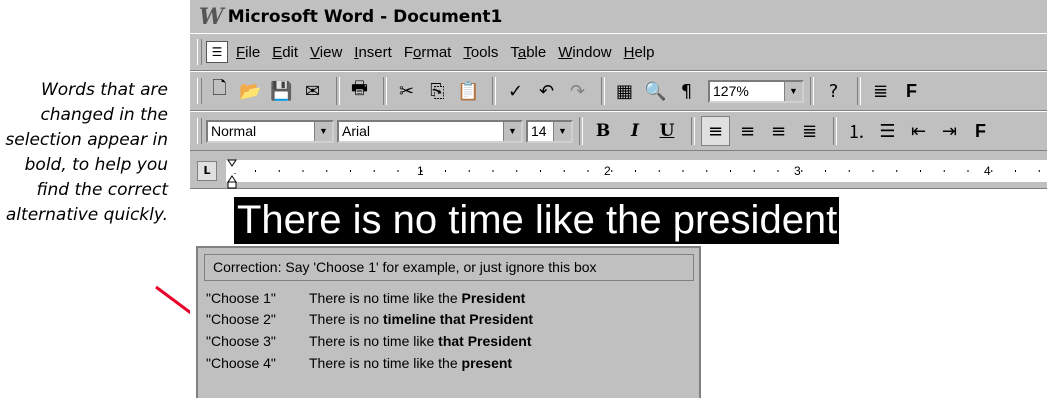 The height and width of the screenshot is (398, 1047). Describe the element at coordinates (428, 52) in the screenshot. I see `menu-format: Format` at that location.